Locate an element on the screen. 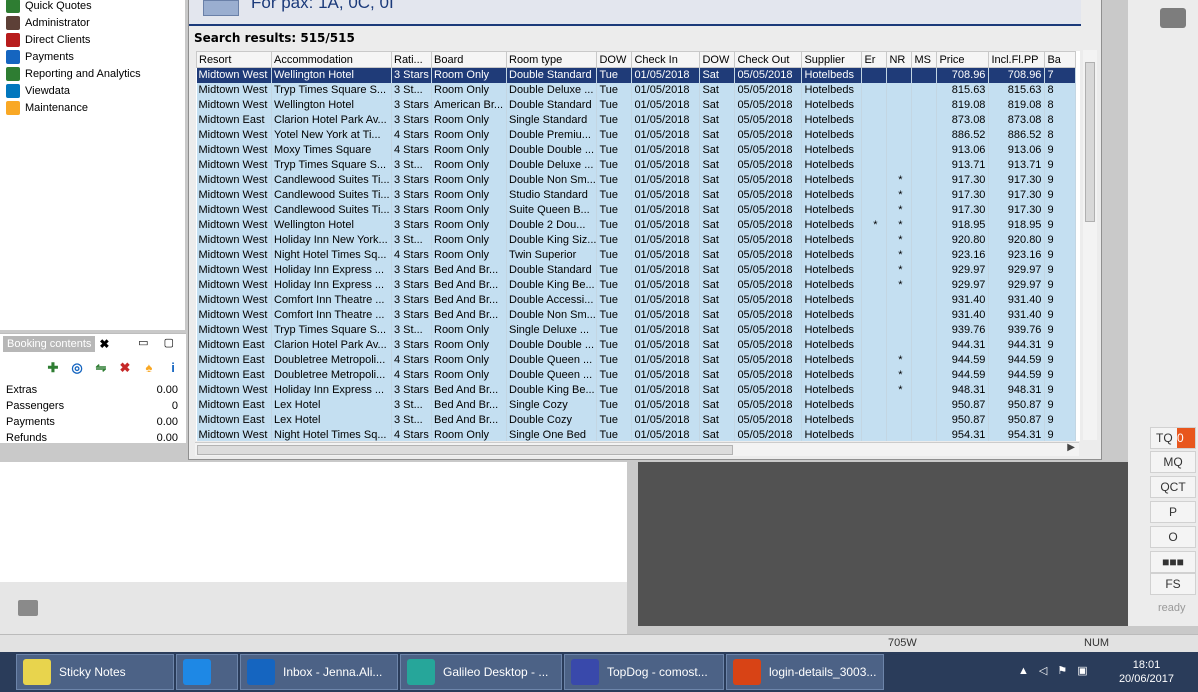 The image size is (1198, 692). horizontal-scrollbar: ▶ is located at coordinates (637, 449).